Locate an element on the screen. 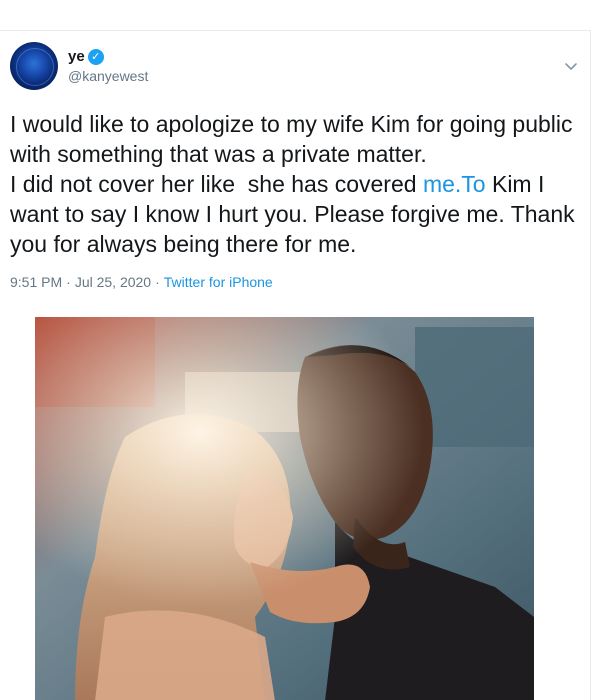  user-handle: @kanyewest is located at coordinates (108, 76).